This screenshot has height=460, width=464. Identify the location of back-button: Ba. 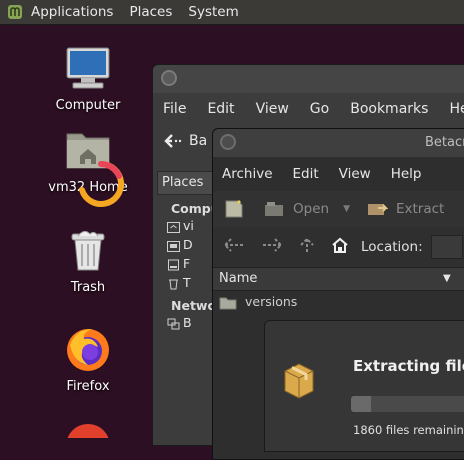
(185, 141).